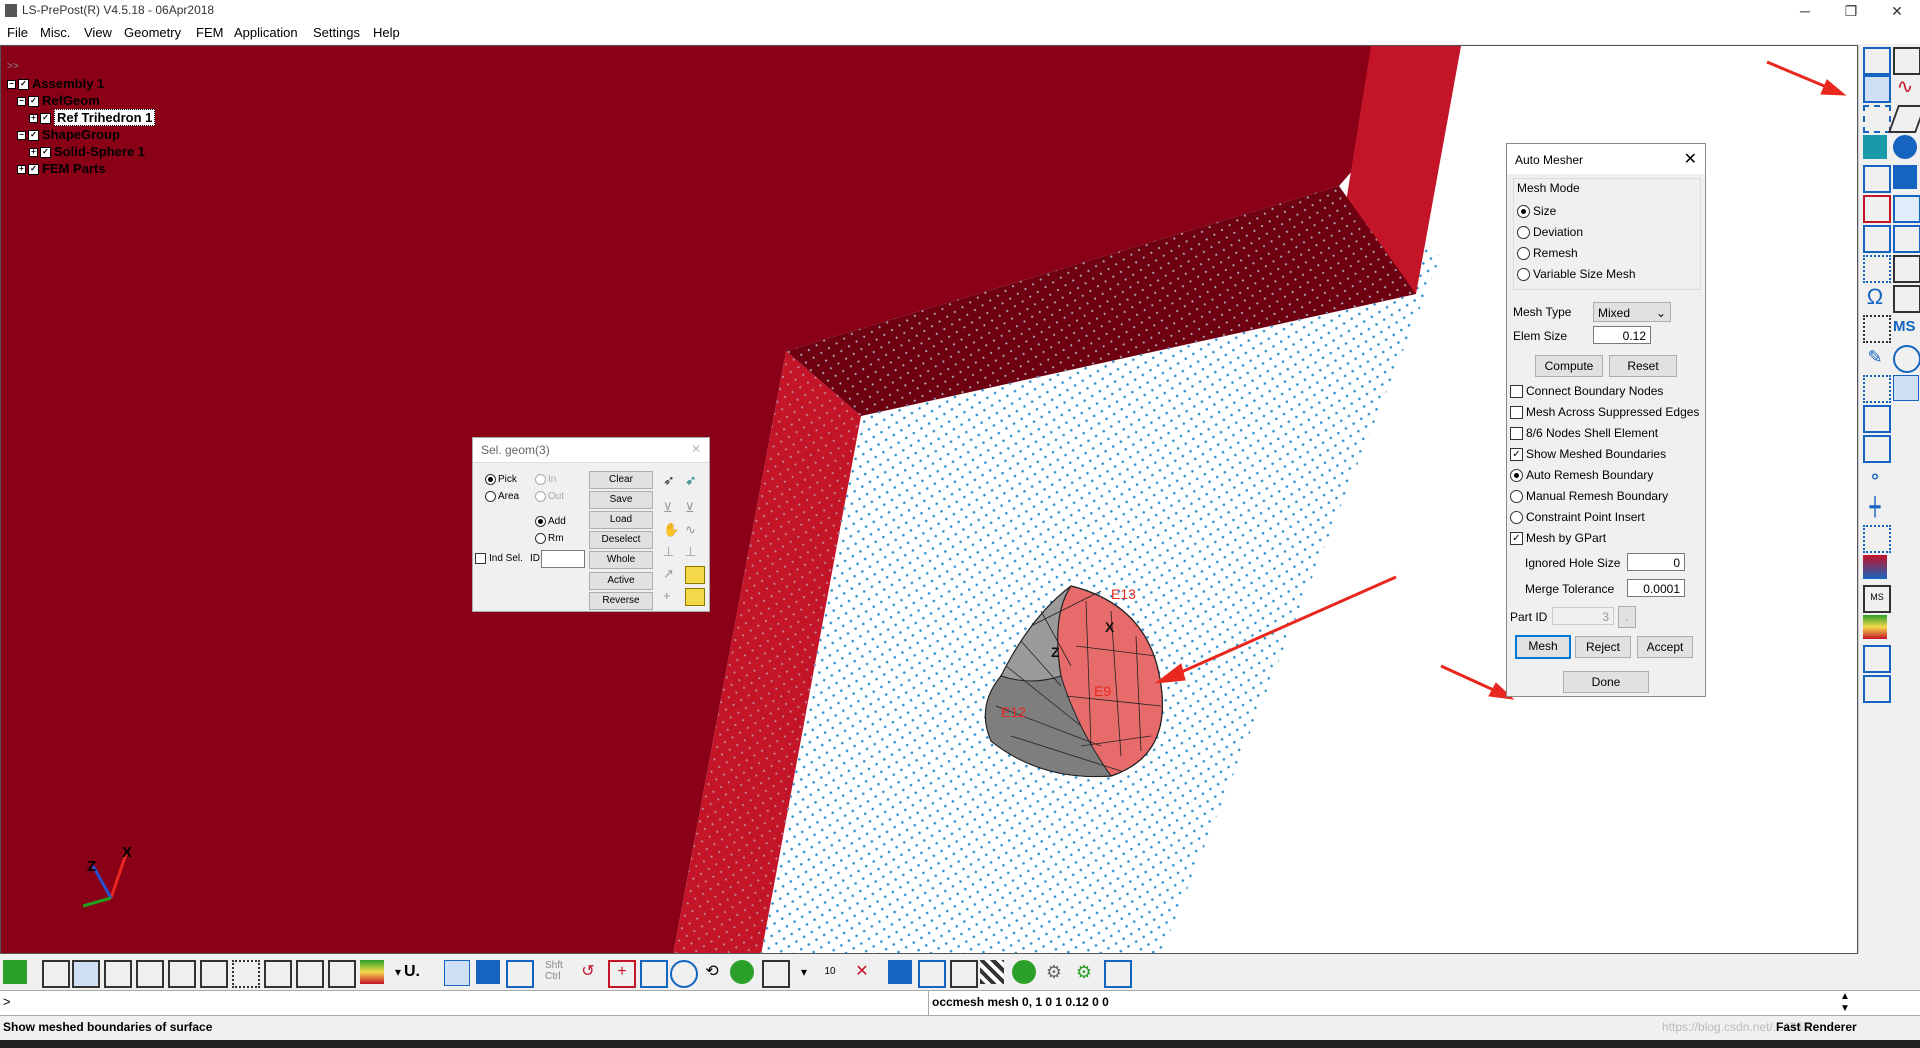 This screenshot has width=1920, height=1048. I want to click on rotate-tool-icon: ↺, so click(588, 972).